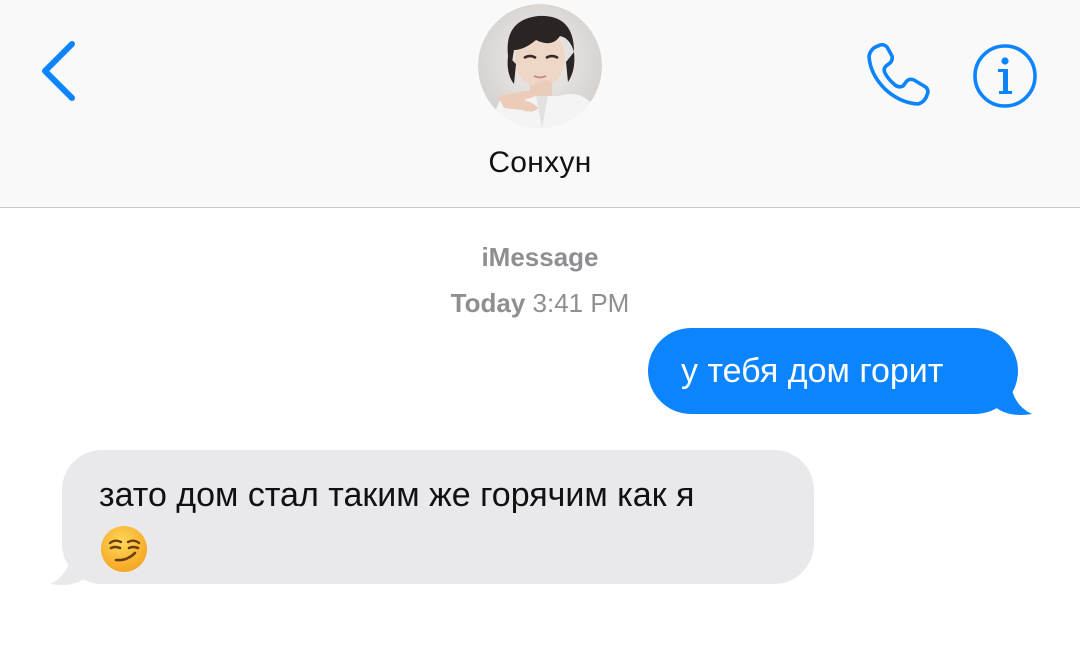 Image resolution: width=1080 pixels, height=648 pixels. I want to click on service-label: iMessage, so click(540, 257).